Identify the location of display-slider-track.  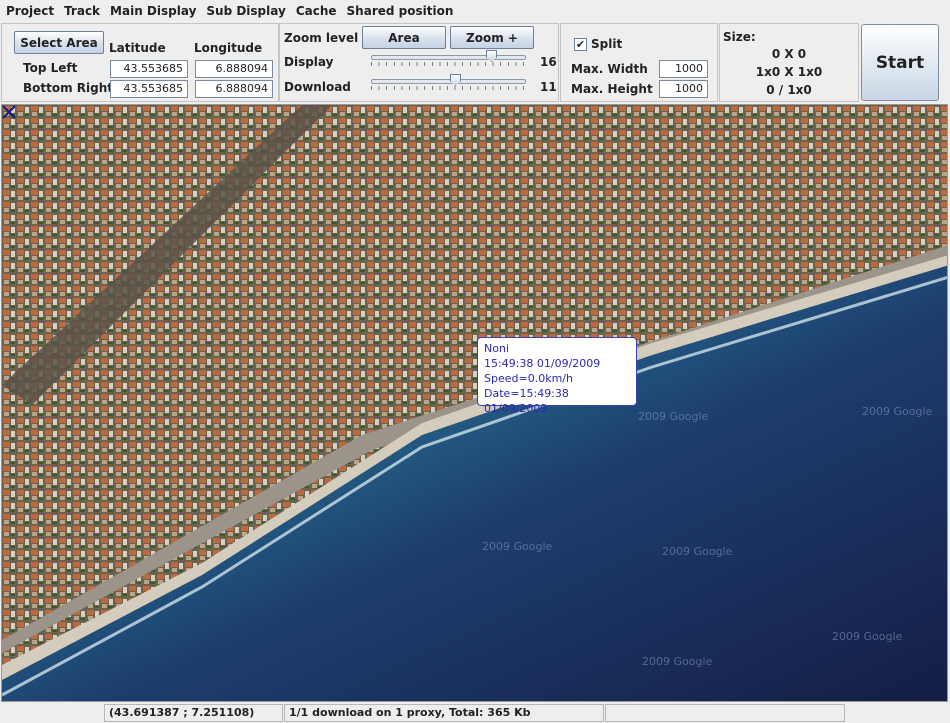
(448, 57).